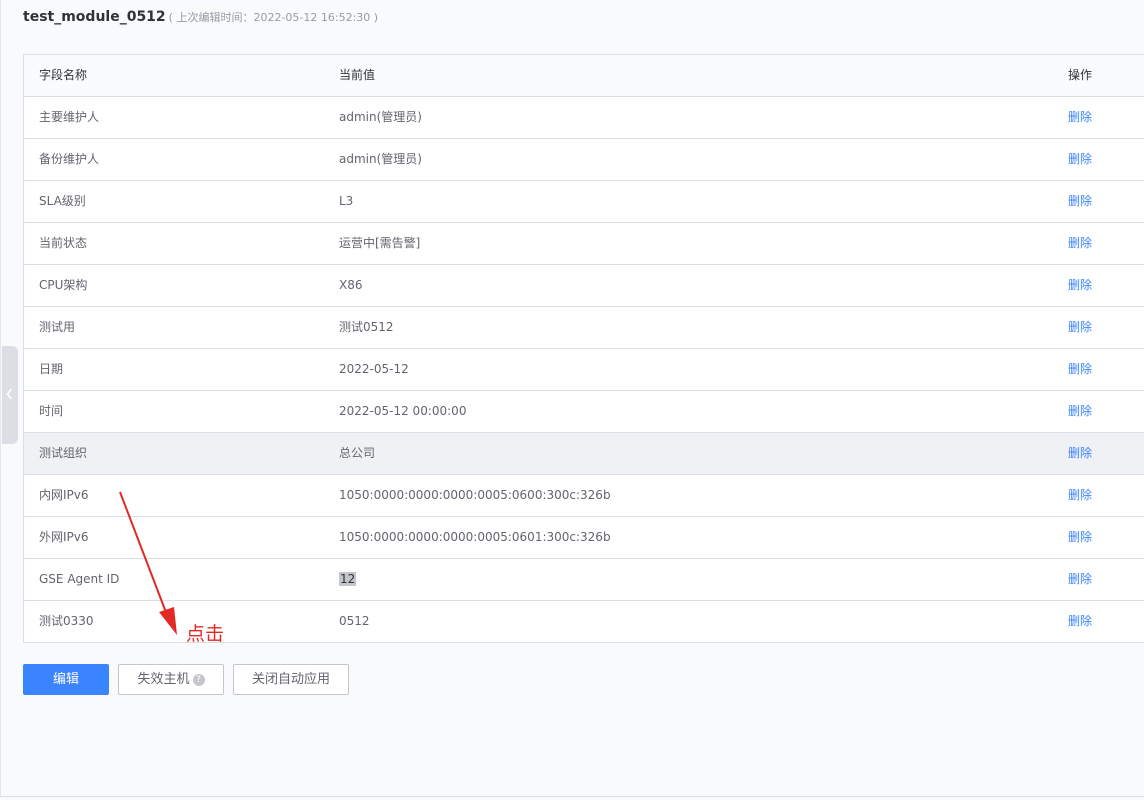 The height and width of the screenshot is (800, 1144). Describe the element at coordinates (148, 563) in the screenshot. I see `annotation-arrow-icon` at that location.